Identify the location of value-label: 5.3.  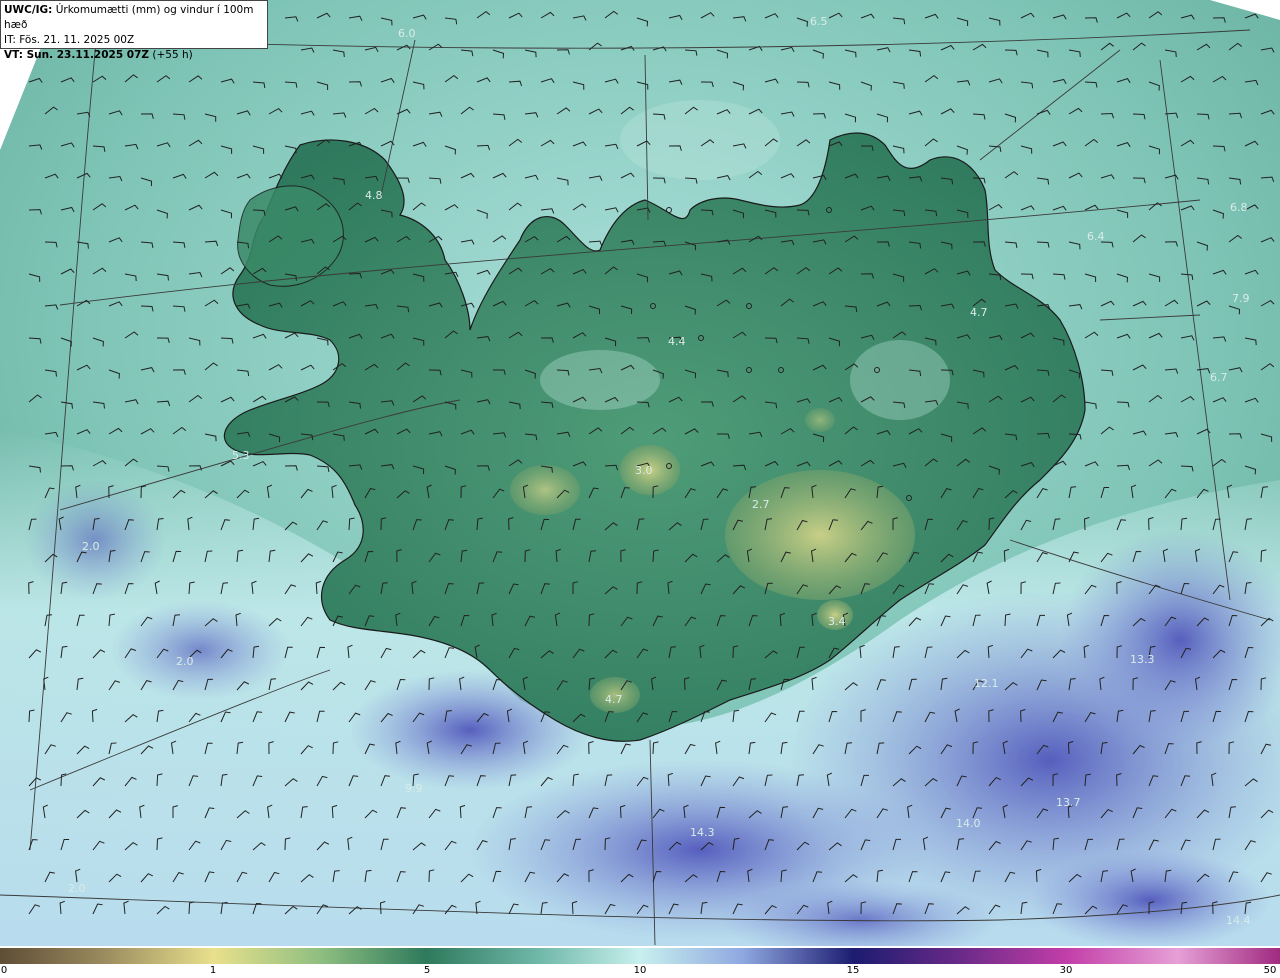
(241, 455).